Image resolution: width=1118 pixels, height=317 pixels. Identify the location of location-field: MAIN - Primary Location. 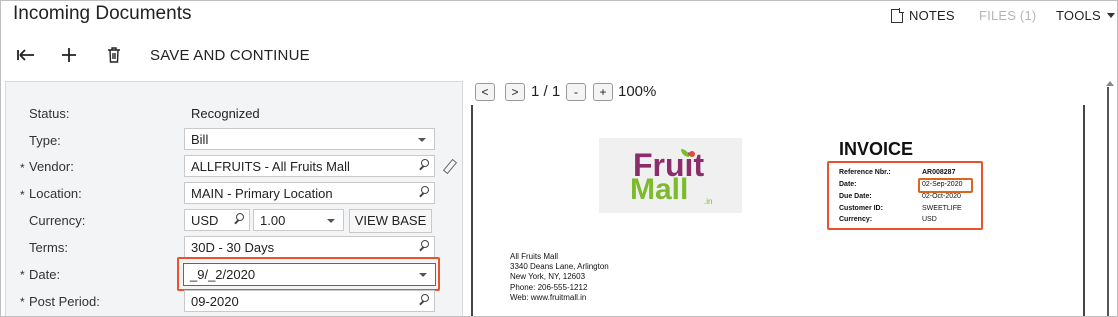
(309, 193).